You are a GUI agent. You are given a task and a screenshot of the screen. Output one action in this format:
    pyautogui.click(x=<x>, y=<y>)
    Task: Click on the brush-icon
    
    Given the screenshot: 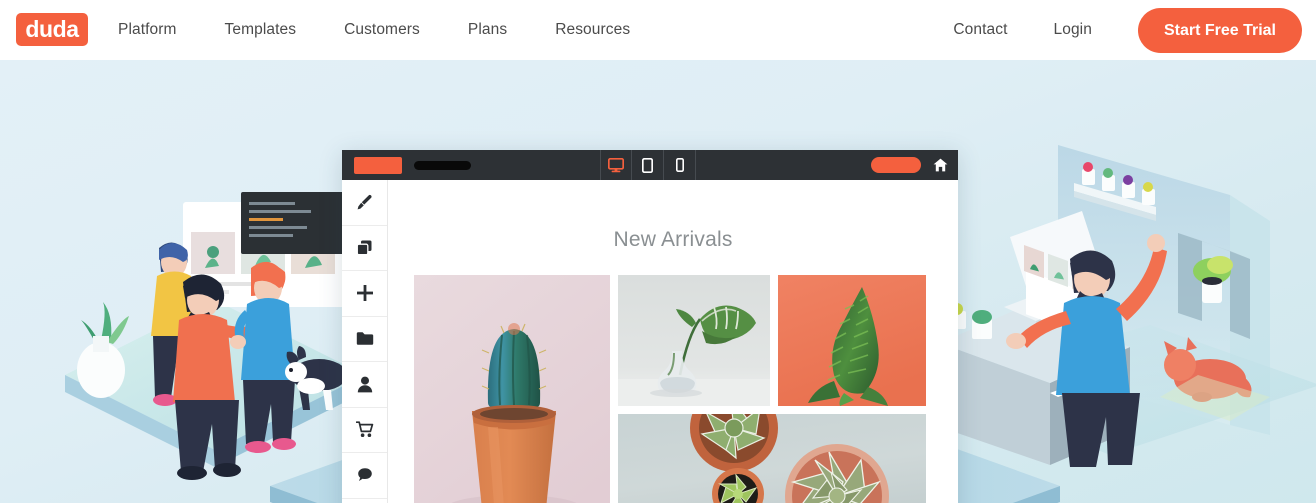 What is the action you would take?
    pyautogui.click(x=364, y=202)
    